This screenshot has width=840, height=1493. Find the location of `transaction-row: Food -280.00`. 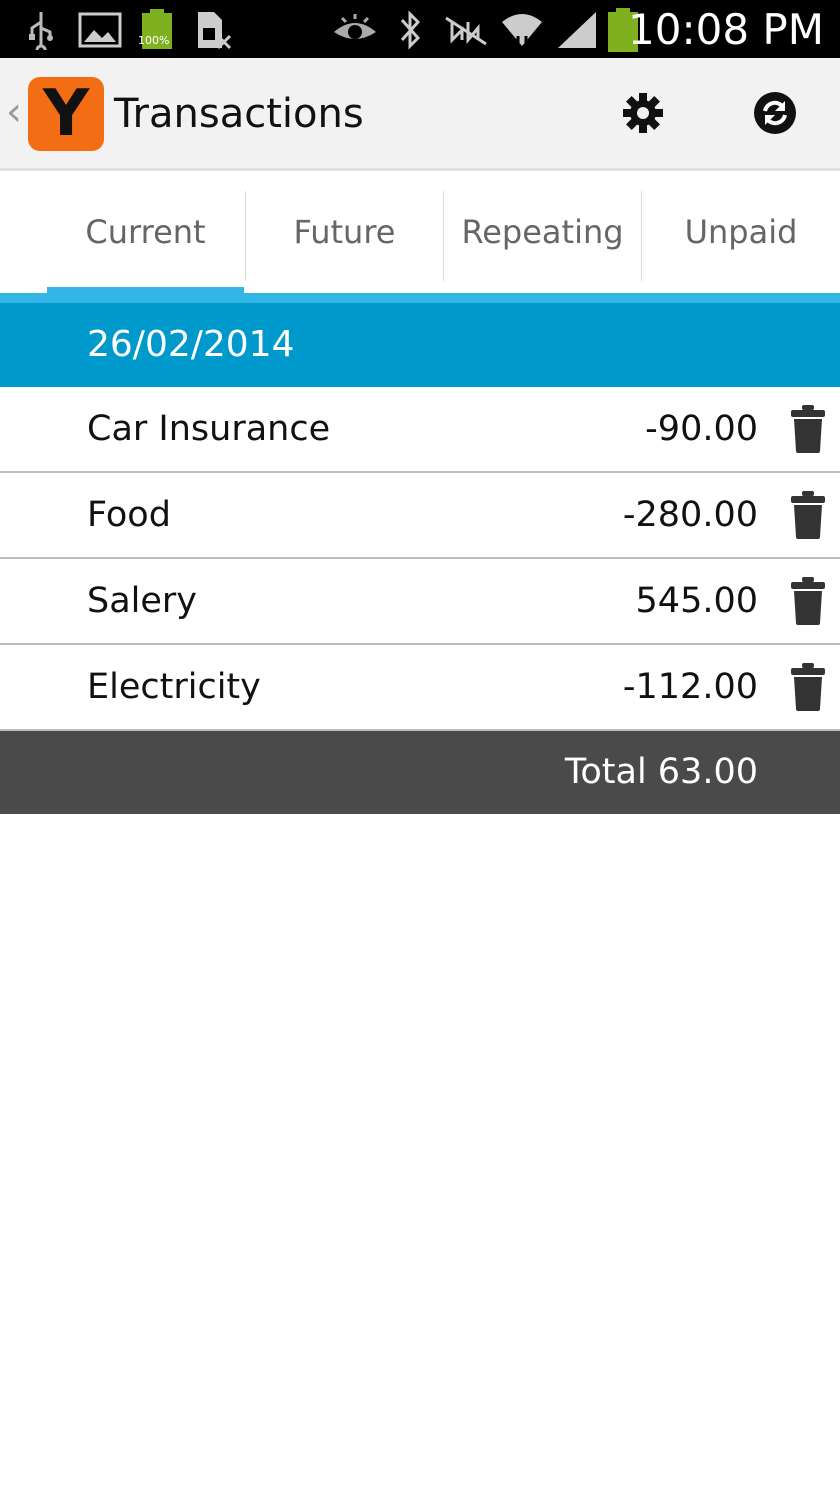

transaction-row: Food -280.00 is located at coordinates (420, 516).